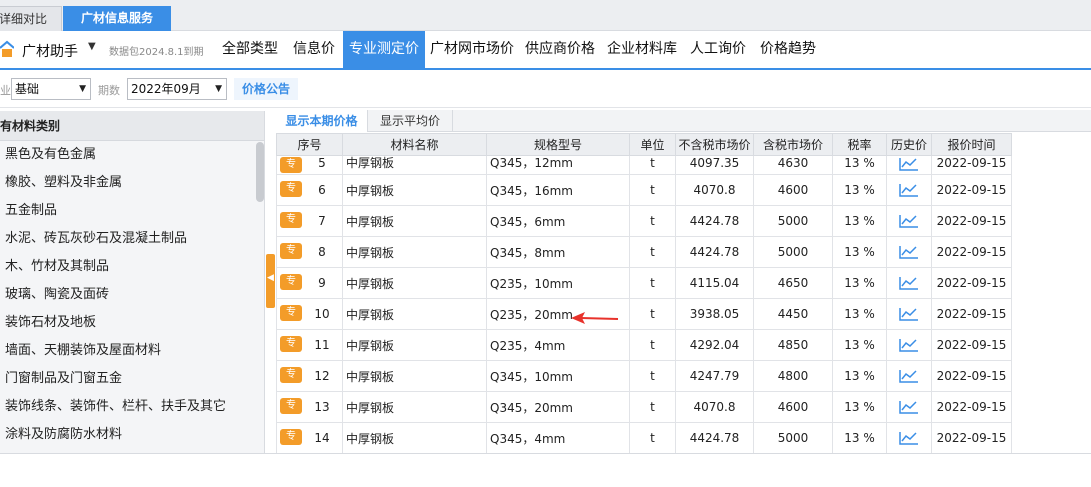 This screenshot has height=487, width=1091. Describe the element at coordinates (132, 351) in the screenshot. I see `category-item: 墙面、天棚装饰及屋面材料` at that location.